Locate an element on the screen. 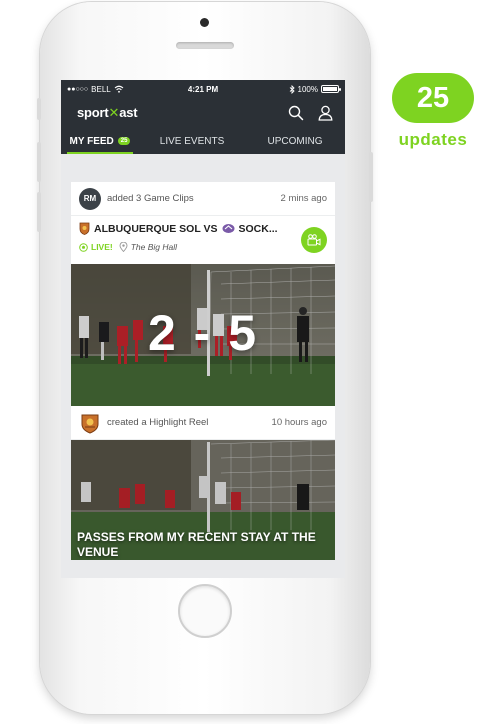 Image resolution: width=478 pixels, height=724 pixels. match-title-home: ALBUQUERQUE SOL VS is located at coordinates (156, 228).